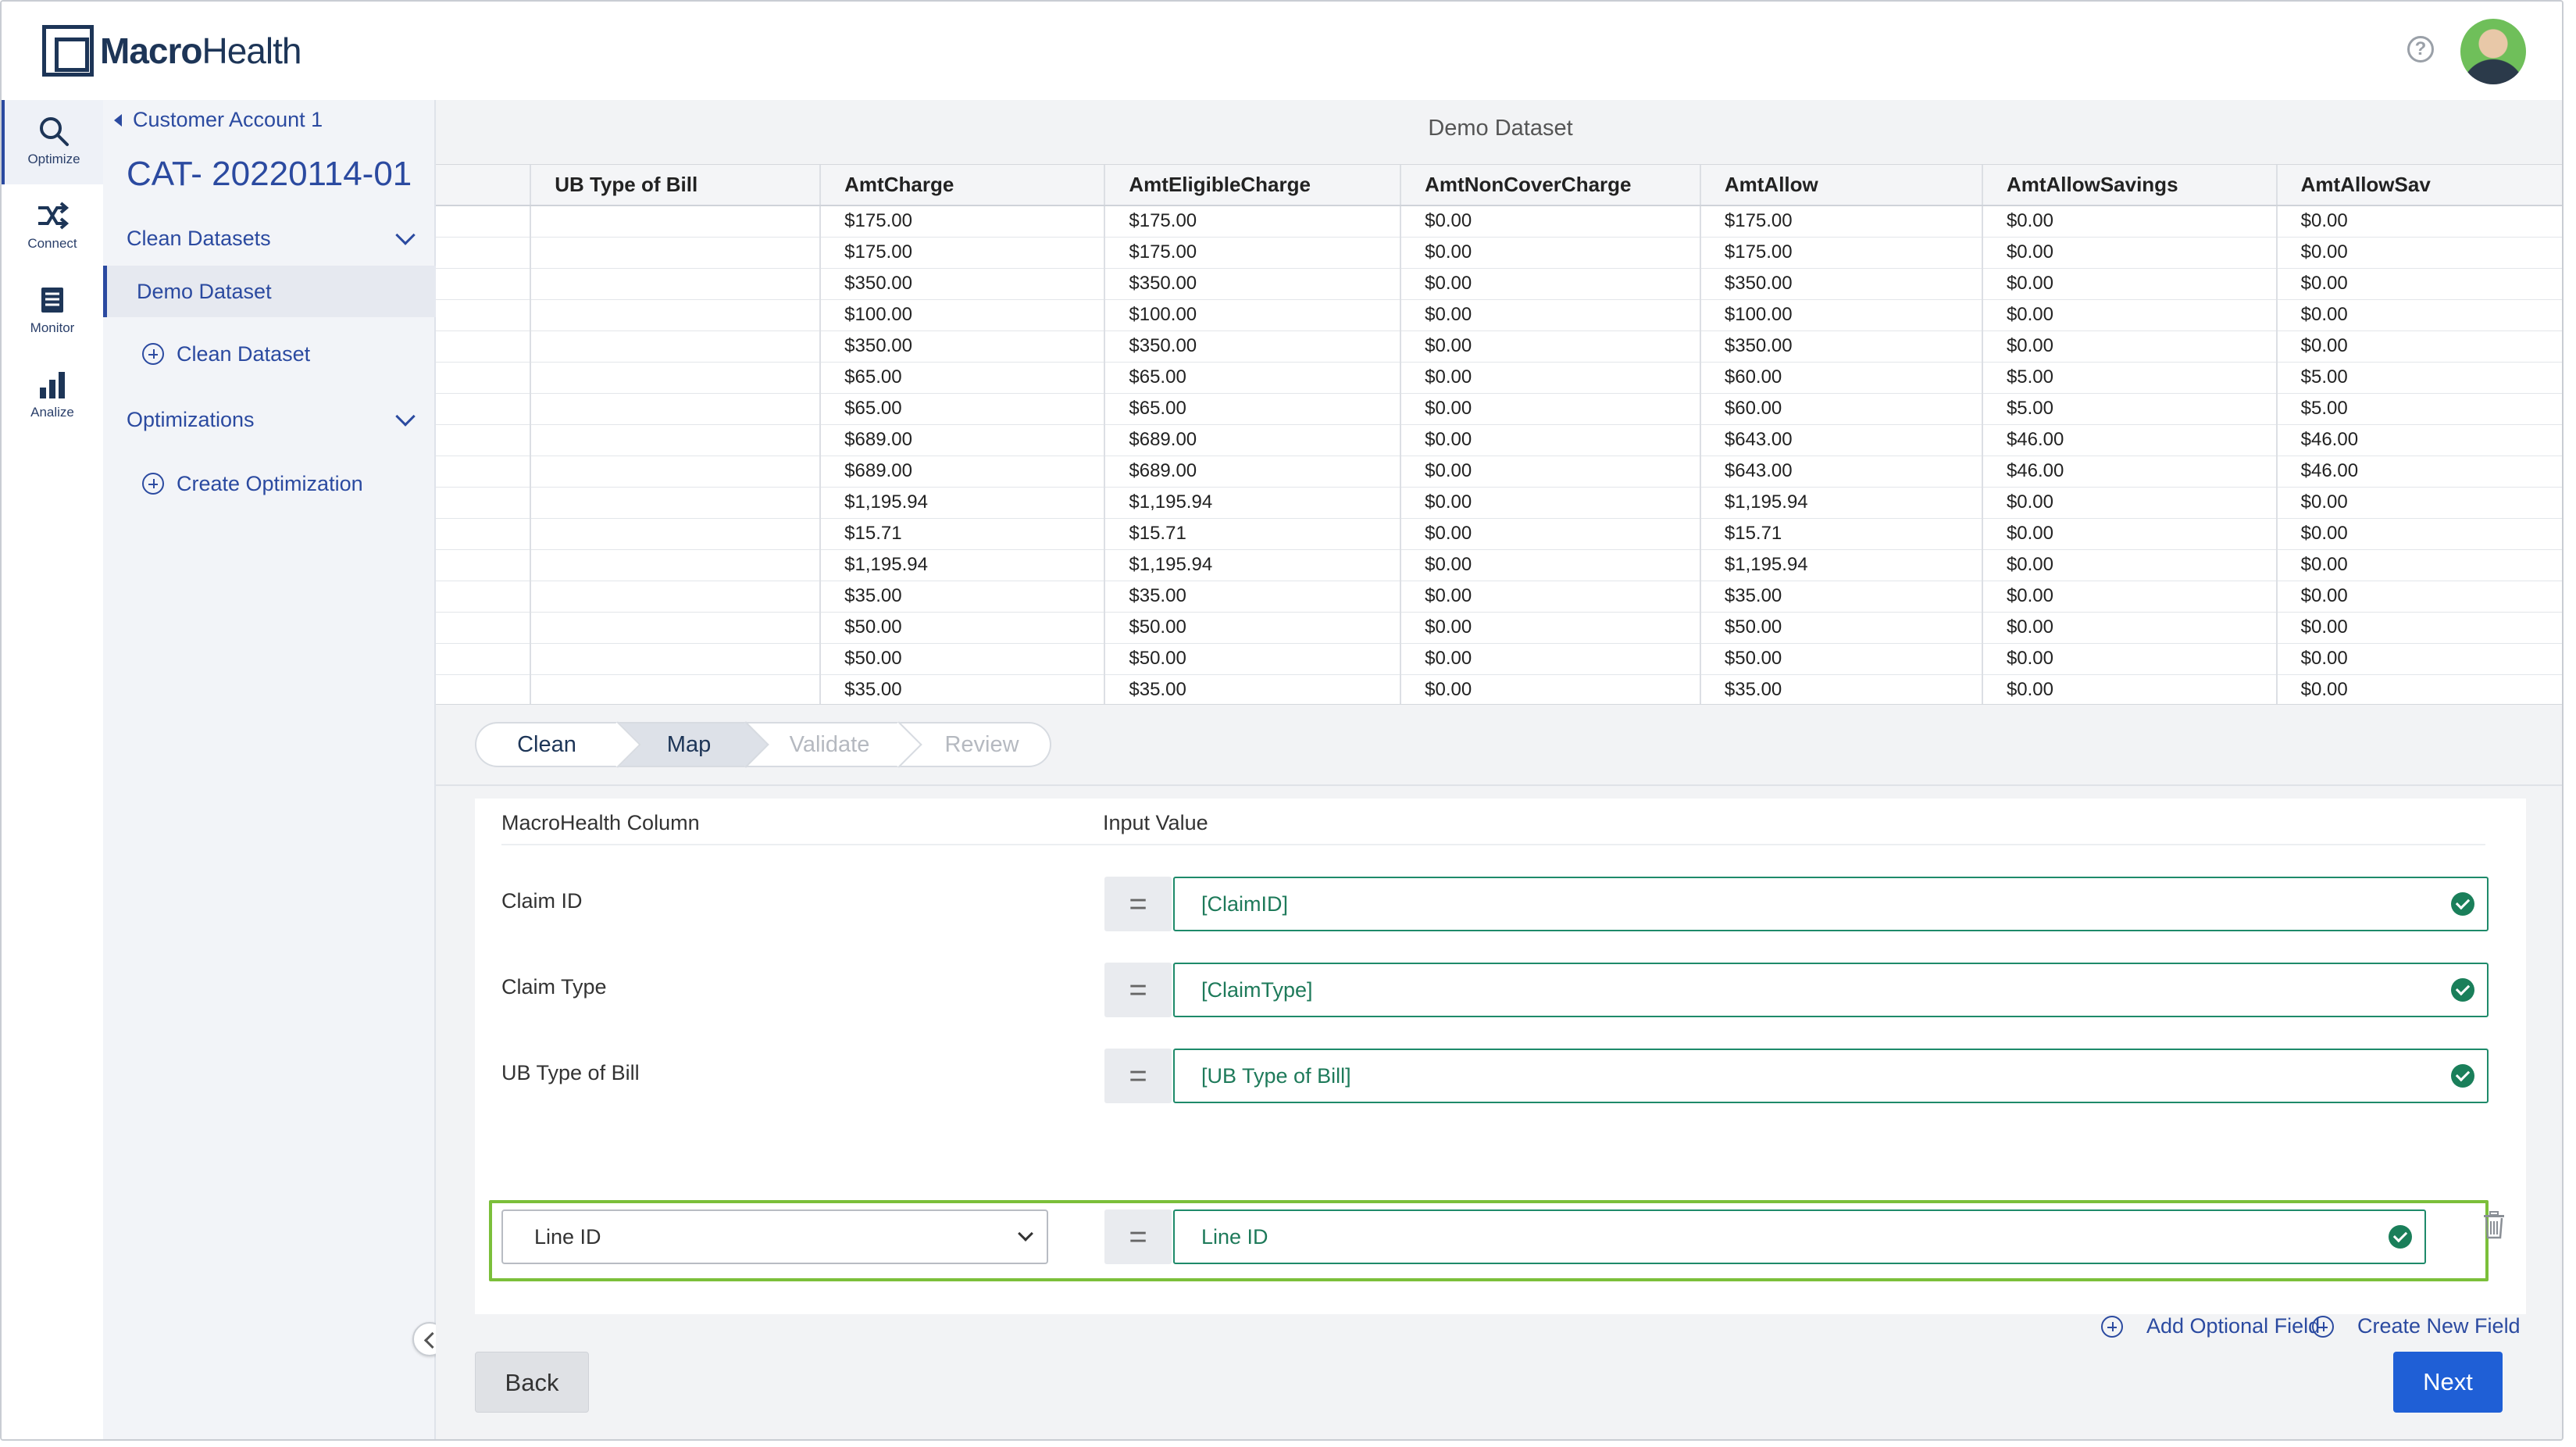  What do you see at coordinates (1253, 315) in the screenshot?
I see `table-cell: $100.00` at bounding box center [1253, 315].